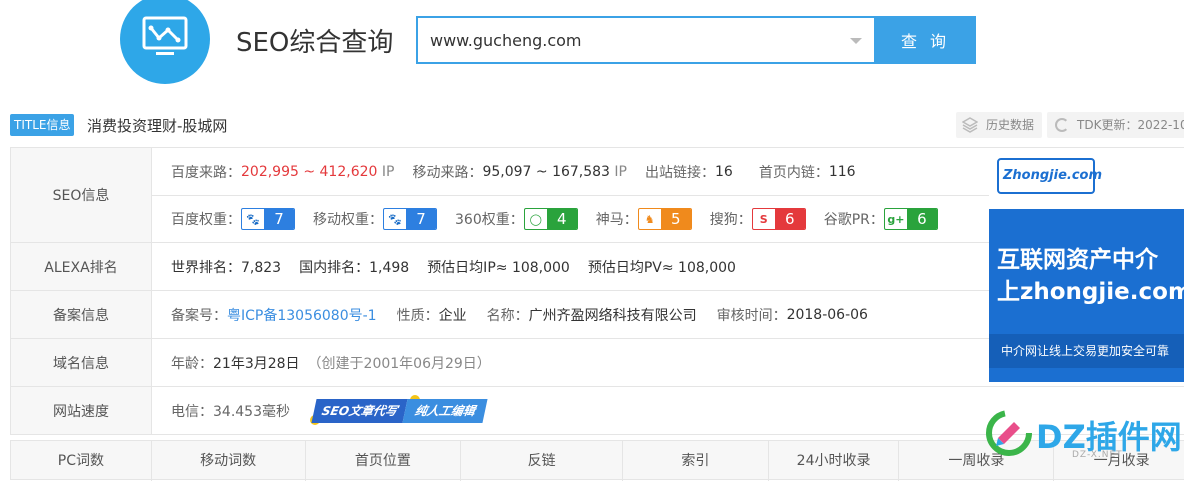 The image size is (1184, 481). What do you see at coordinates (612, 315) in the screenshot?
I see `company-name-value: 广州齐盈网络科技有限公司` at bounding box center [612, 315].